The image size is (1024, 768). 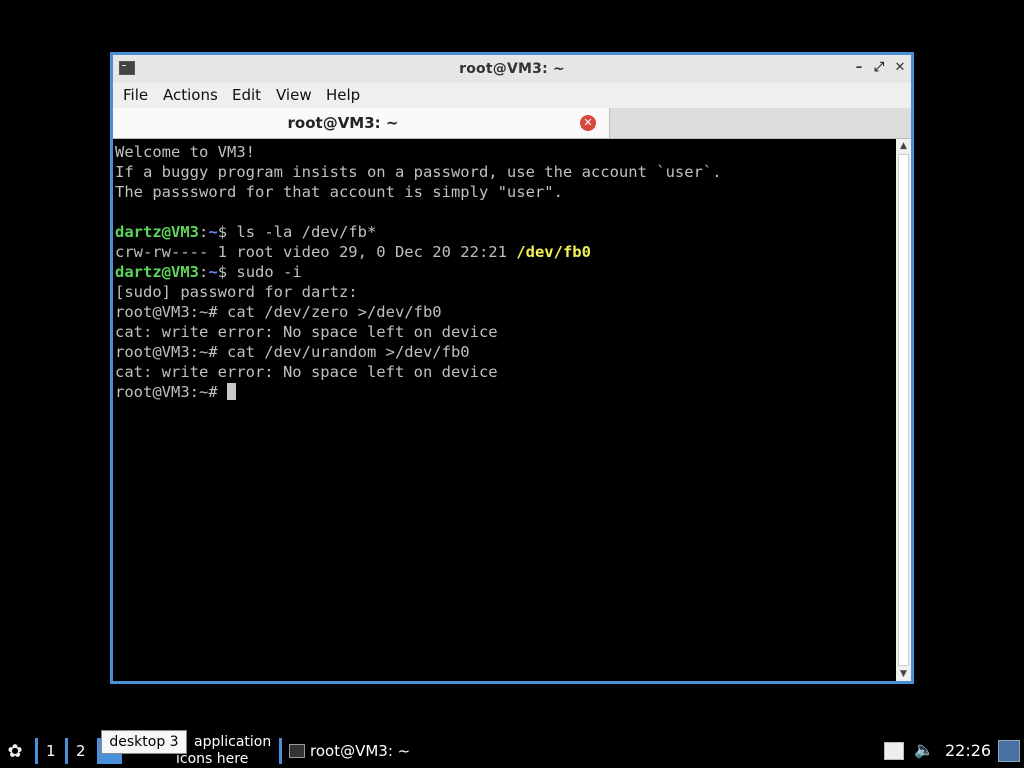 What do you see at coordinates (75, 751) in the screenshot?
I see `desktop-2-button: 2` at bounding box center [75, 751].